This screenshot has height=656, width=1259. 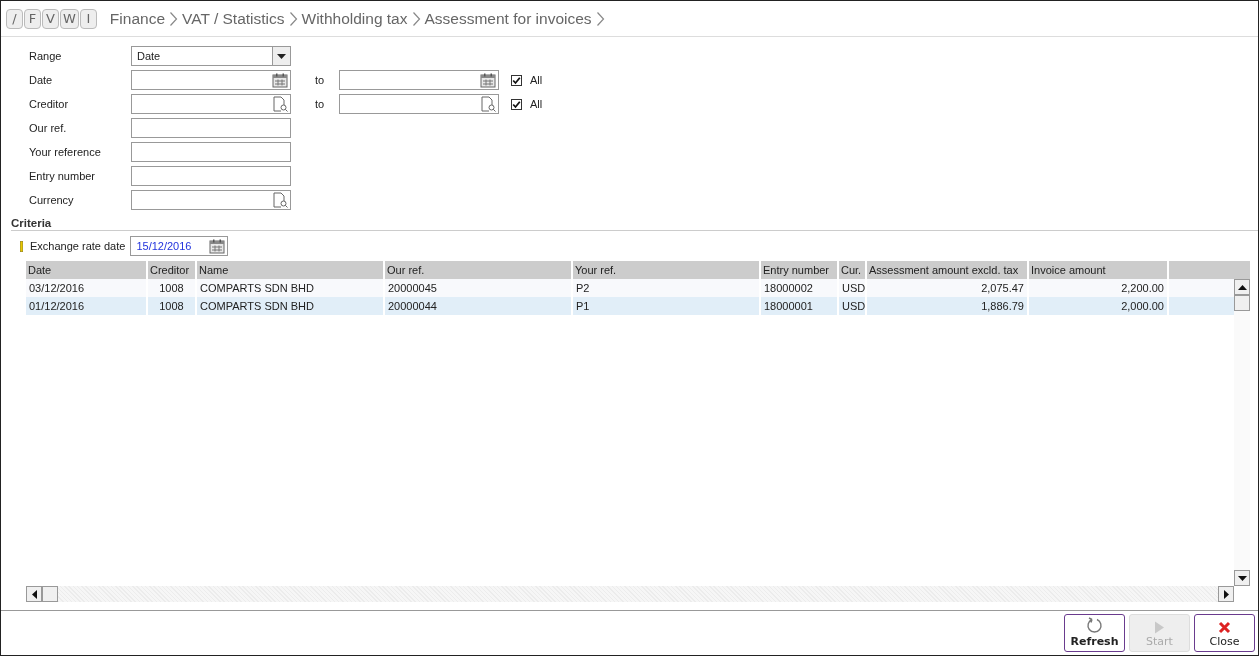 I want to click on date-field: 15/12/2016, so click(x=179, y=246).